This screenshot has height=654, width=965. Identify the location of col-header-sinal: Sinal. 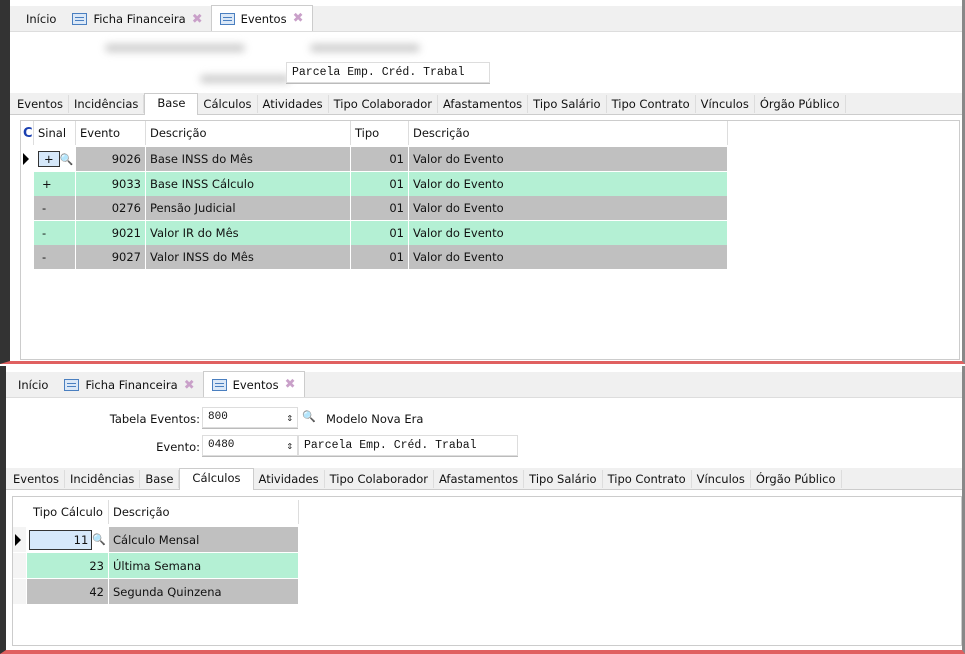
(55, 133).